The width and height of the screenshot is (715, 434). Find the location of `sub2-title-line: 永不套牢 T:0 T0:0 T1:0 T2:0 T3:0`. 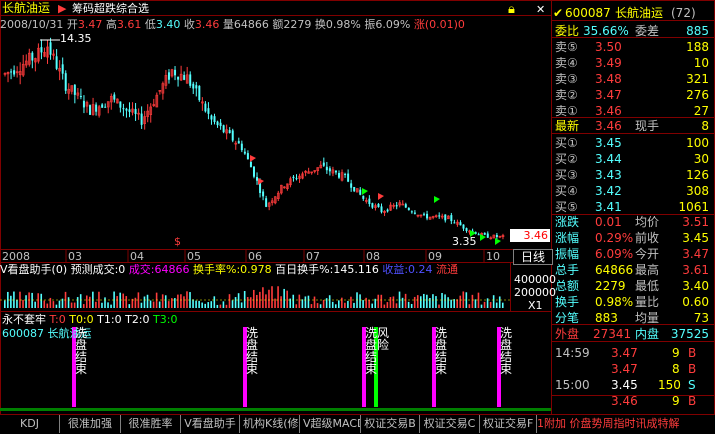

sub2-title-line: 永不套牢 T:0 T0:0 T1:0 T2:0 T3:0 is located at coordinates (152, 320).